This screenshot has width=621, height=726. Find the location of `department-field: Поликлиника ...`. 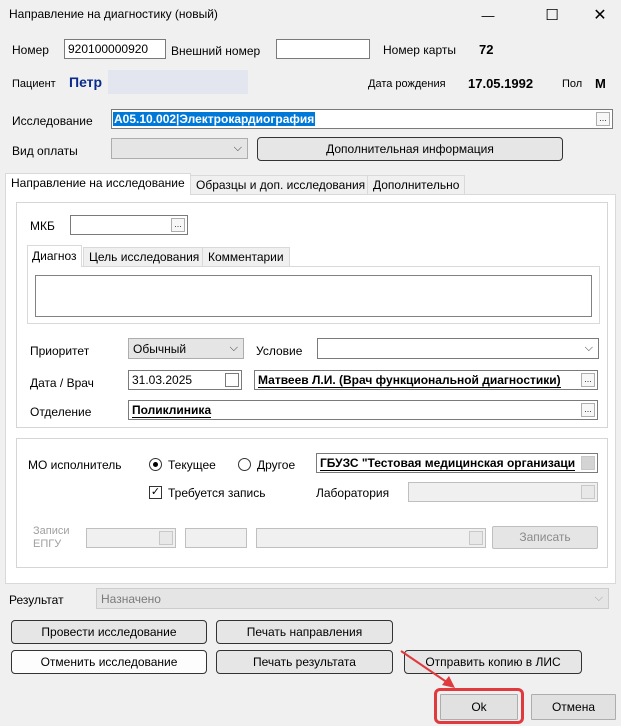

department-field: Поликлиника ... is located at coordinates (363, 410).